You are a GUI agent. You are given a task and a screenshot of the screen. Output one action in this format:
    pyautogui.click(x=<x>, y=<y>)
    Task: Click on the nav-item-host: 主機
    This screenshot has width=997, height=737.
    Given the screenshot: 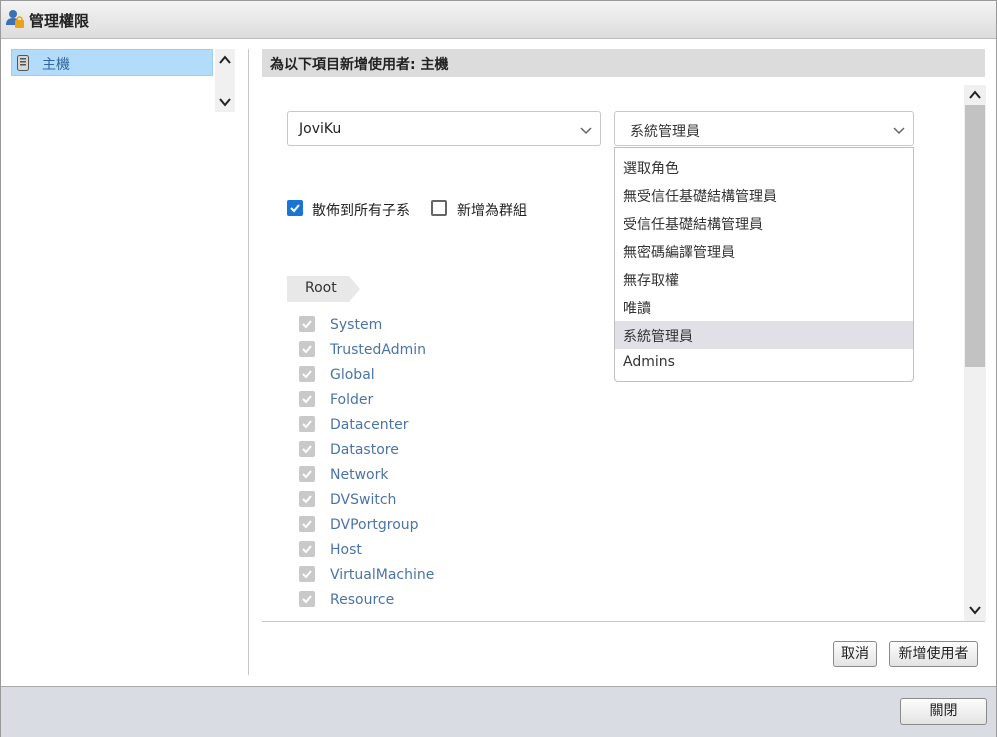 What is the action you would take?
    pyautogui.click(x=112, y=62)
    